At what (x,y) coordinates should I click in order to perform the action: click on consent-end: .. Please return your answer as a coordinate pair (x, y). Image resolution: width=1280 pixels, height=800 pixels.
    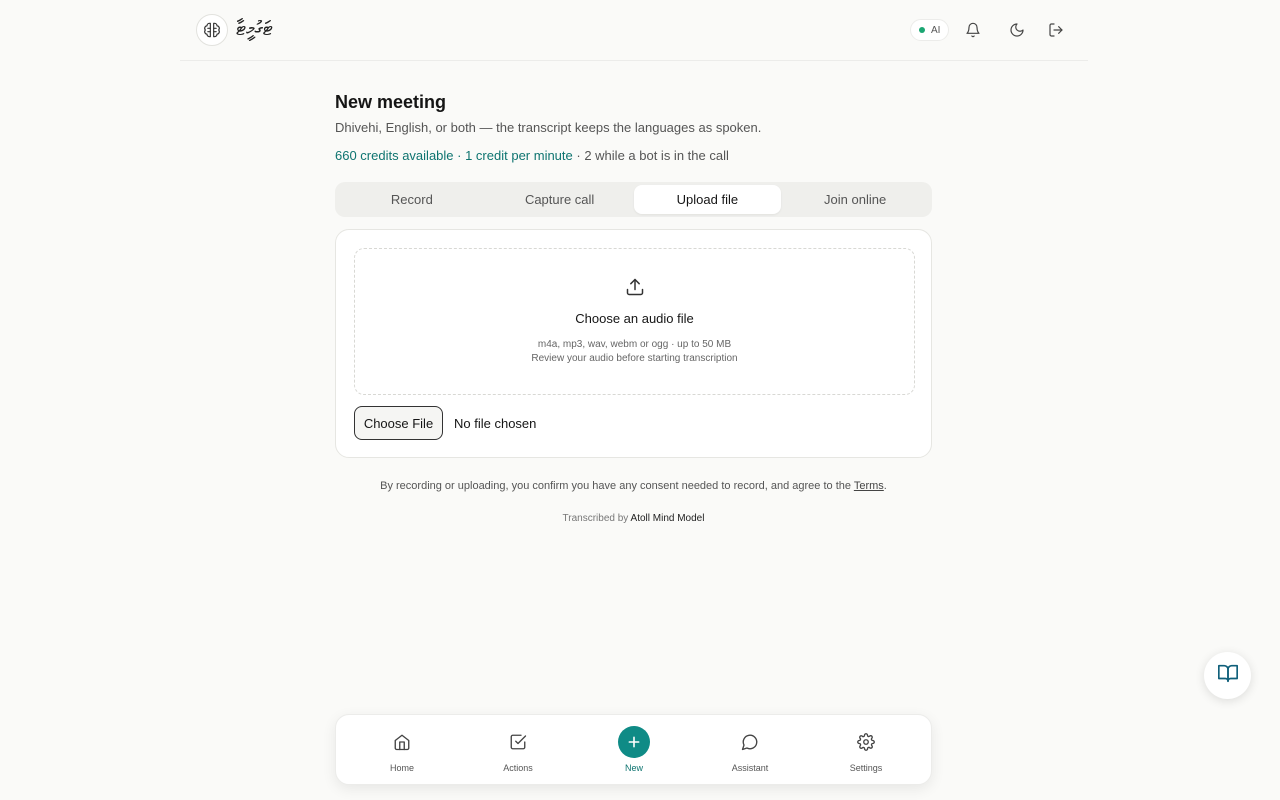
    Looking at the image, I should click on (885, 486).